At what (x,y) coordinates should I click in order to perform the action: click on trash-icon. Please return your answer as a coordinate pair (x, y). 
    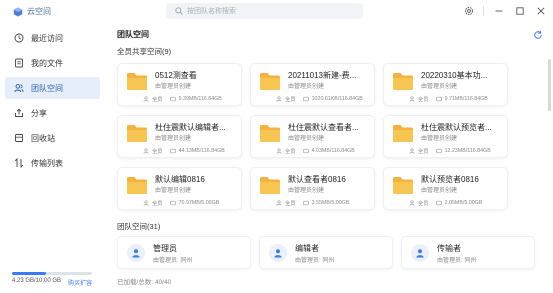
    Looking at the image, I should click on (19, 138).